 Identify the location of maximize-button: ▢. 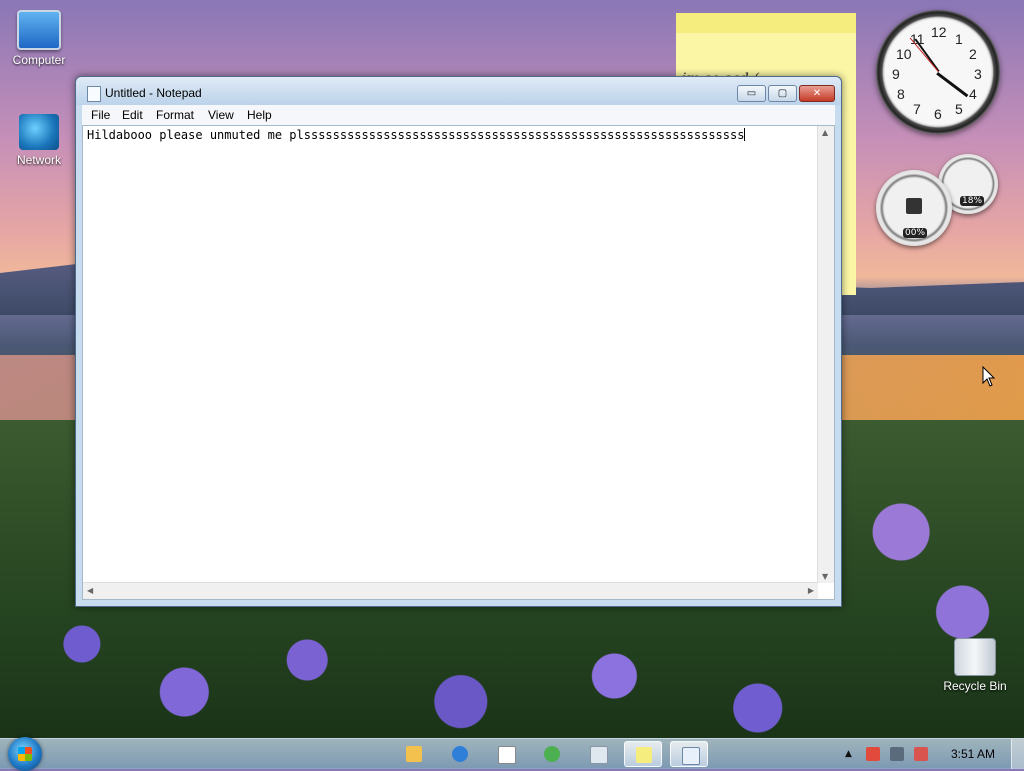
(782, 93).